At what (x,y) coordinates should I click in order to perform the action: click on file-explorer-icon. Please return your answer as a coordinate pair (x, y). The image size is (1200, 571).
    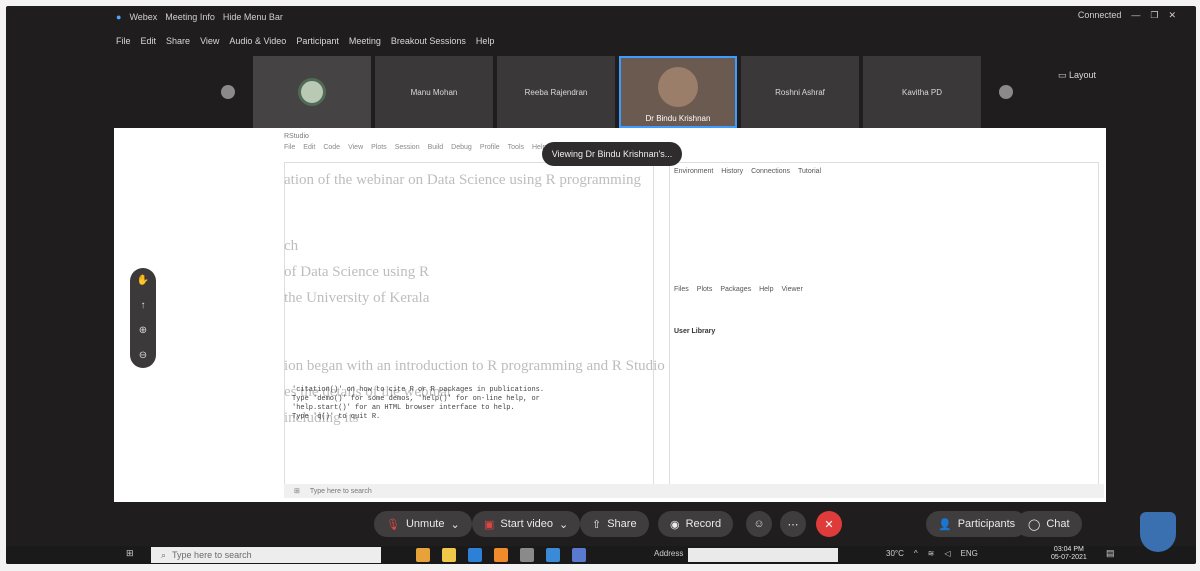
    Looking at the image, I should click on (449, 555).